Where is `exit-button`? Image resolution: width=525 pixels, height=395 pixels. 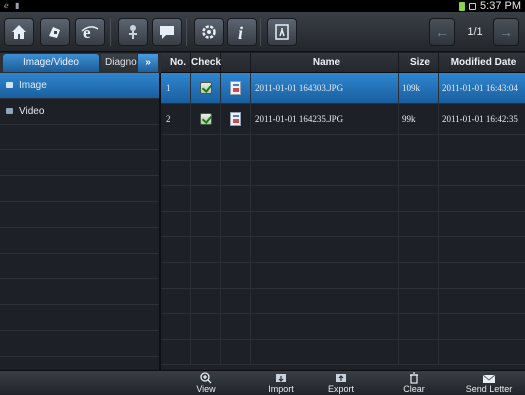 exit-button is located at coordinates (282, 32).